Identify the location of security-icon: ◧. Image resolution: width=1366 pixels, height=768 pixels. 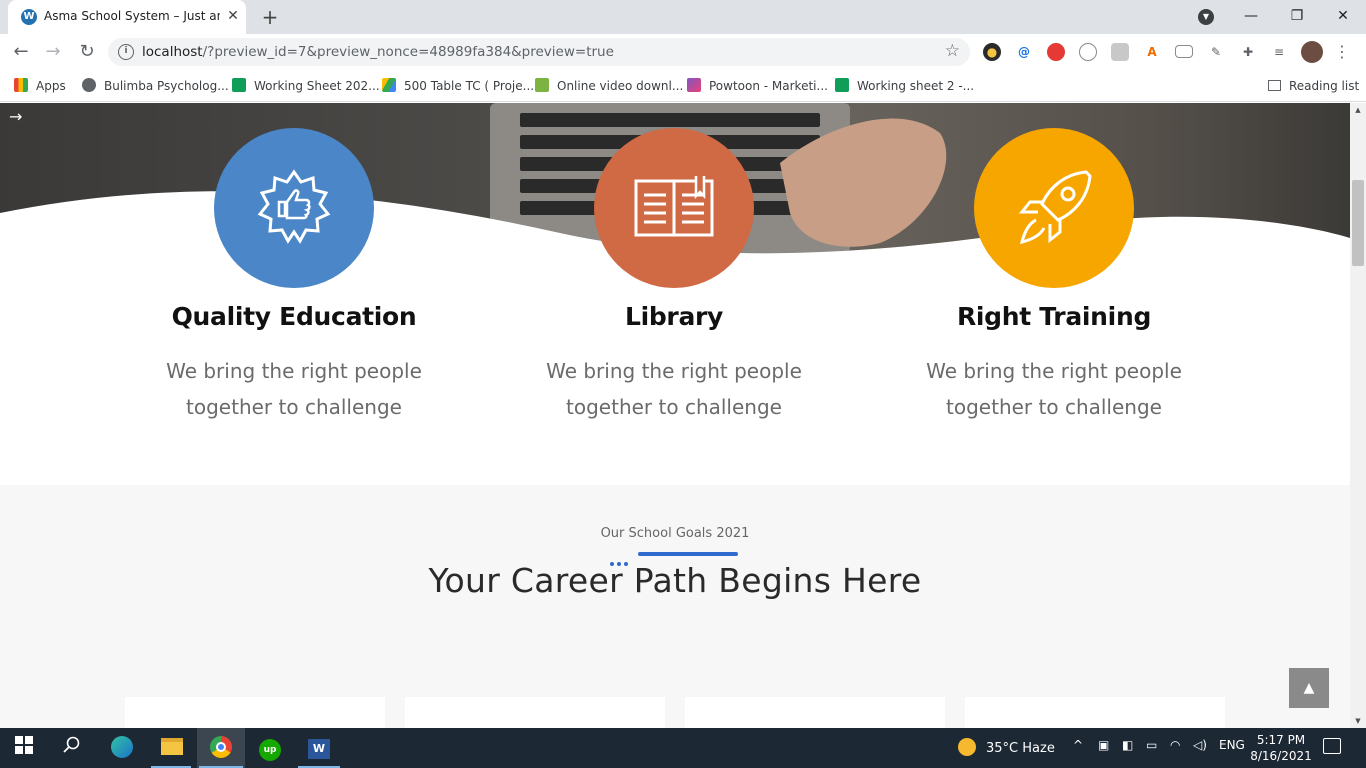
(1127, 745).